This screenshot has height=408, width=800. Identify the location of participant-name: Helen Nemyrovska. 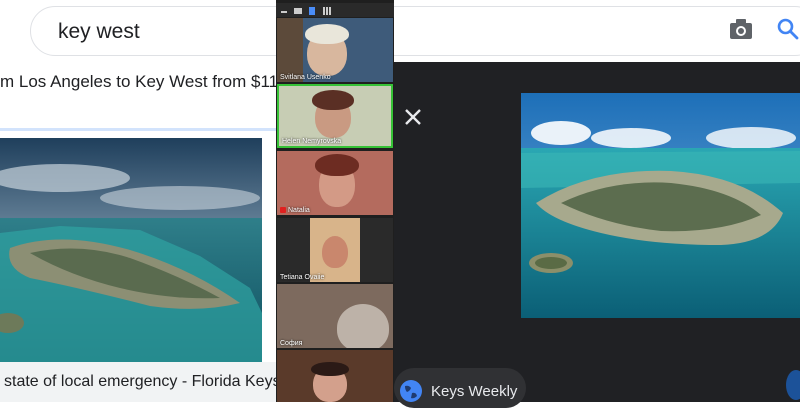
(312, 141).